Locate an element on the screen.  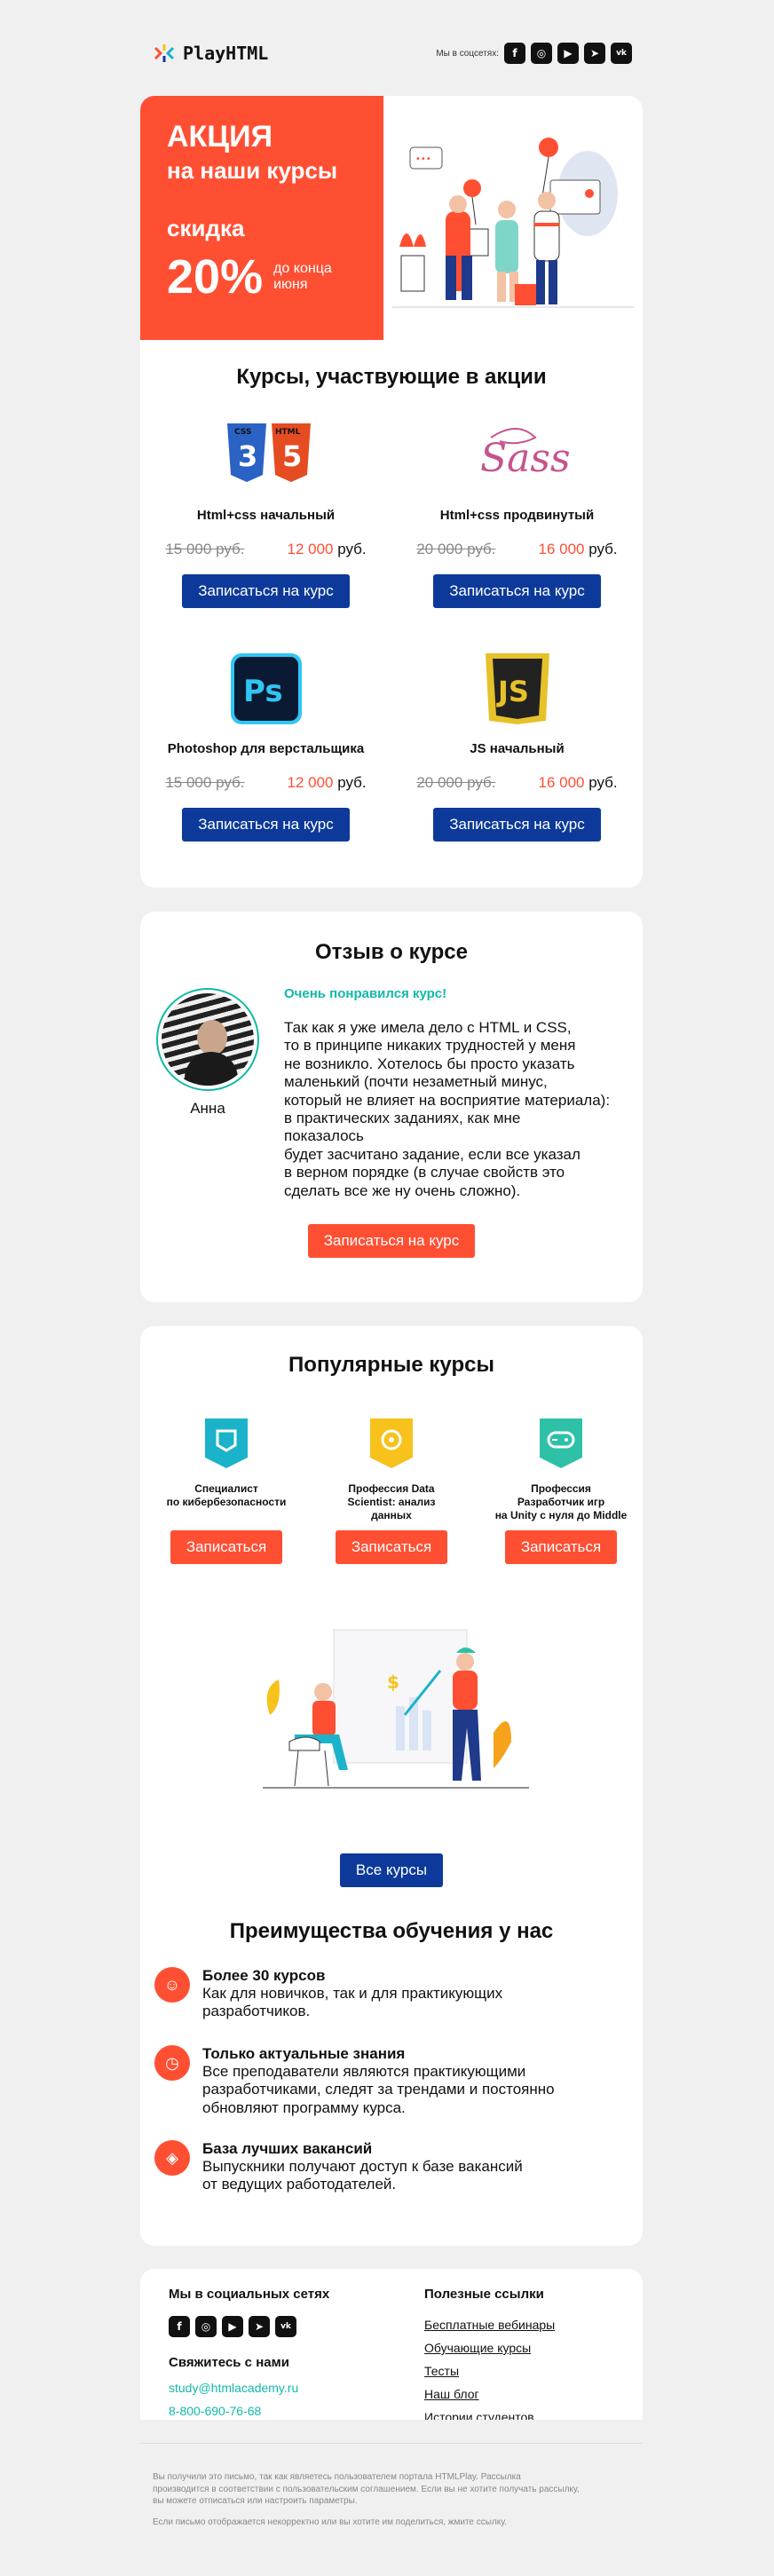
promo-subtitle: на наши курсы is located at coordinates (252, 171).